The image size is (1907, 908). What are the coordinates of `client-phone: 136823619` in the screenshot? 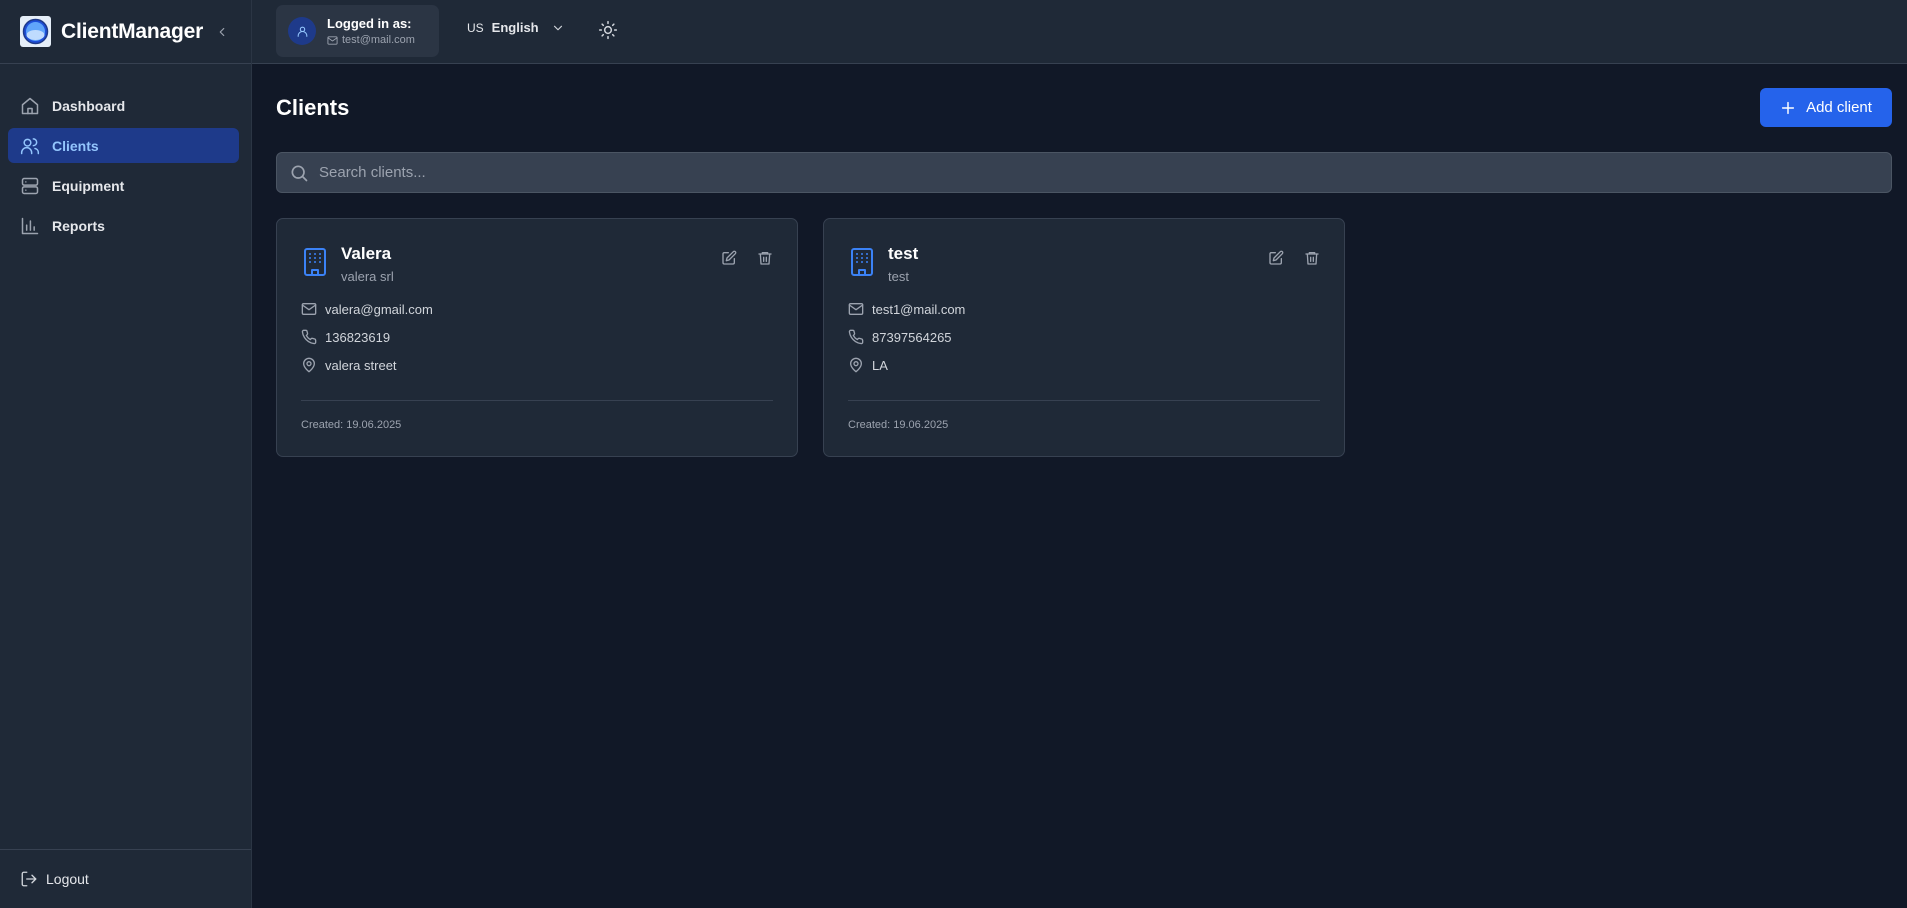 It's located at (358, 337).